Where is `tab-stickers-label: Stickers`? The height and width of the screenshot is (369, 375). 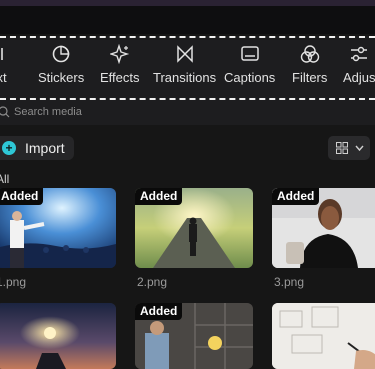 tab-stickers-label: Stickers is located at coordinates (61, 77).